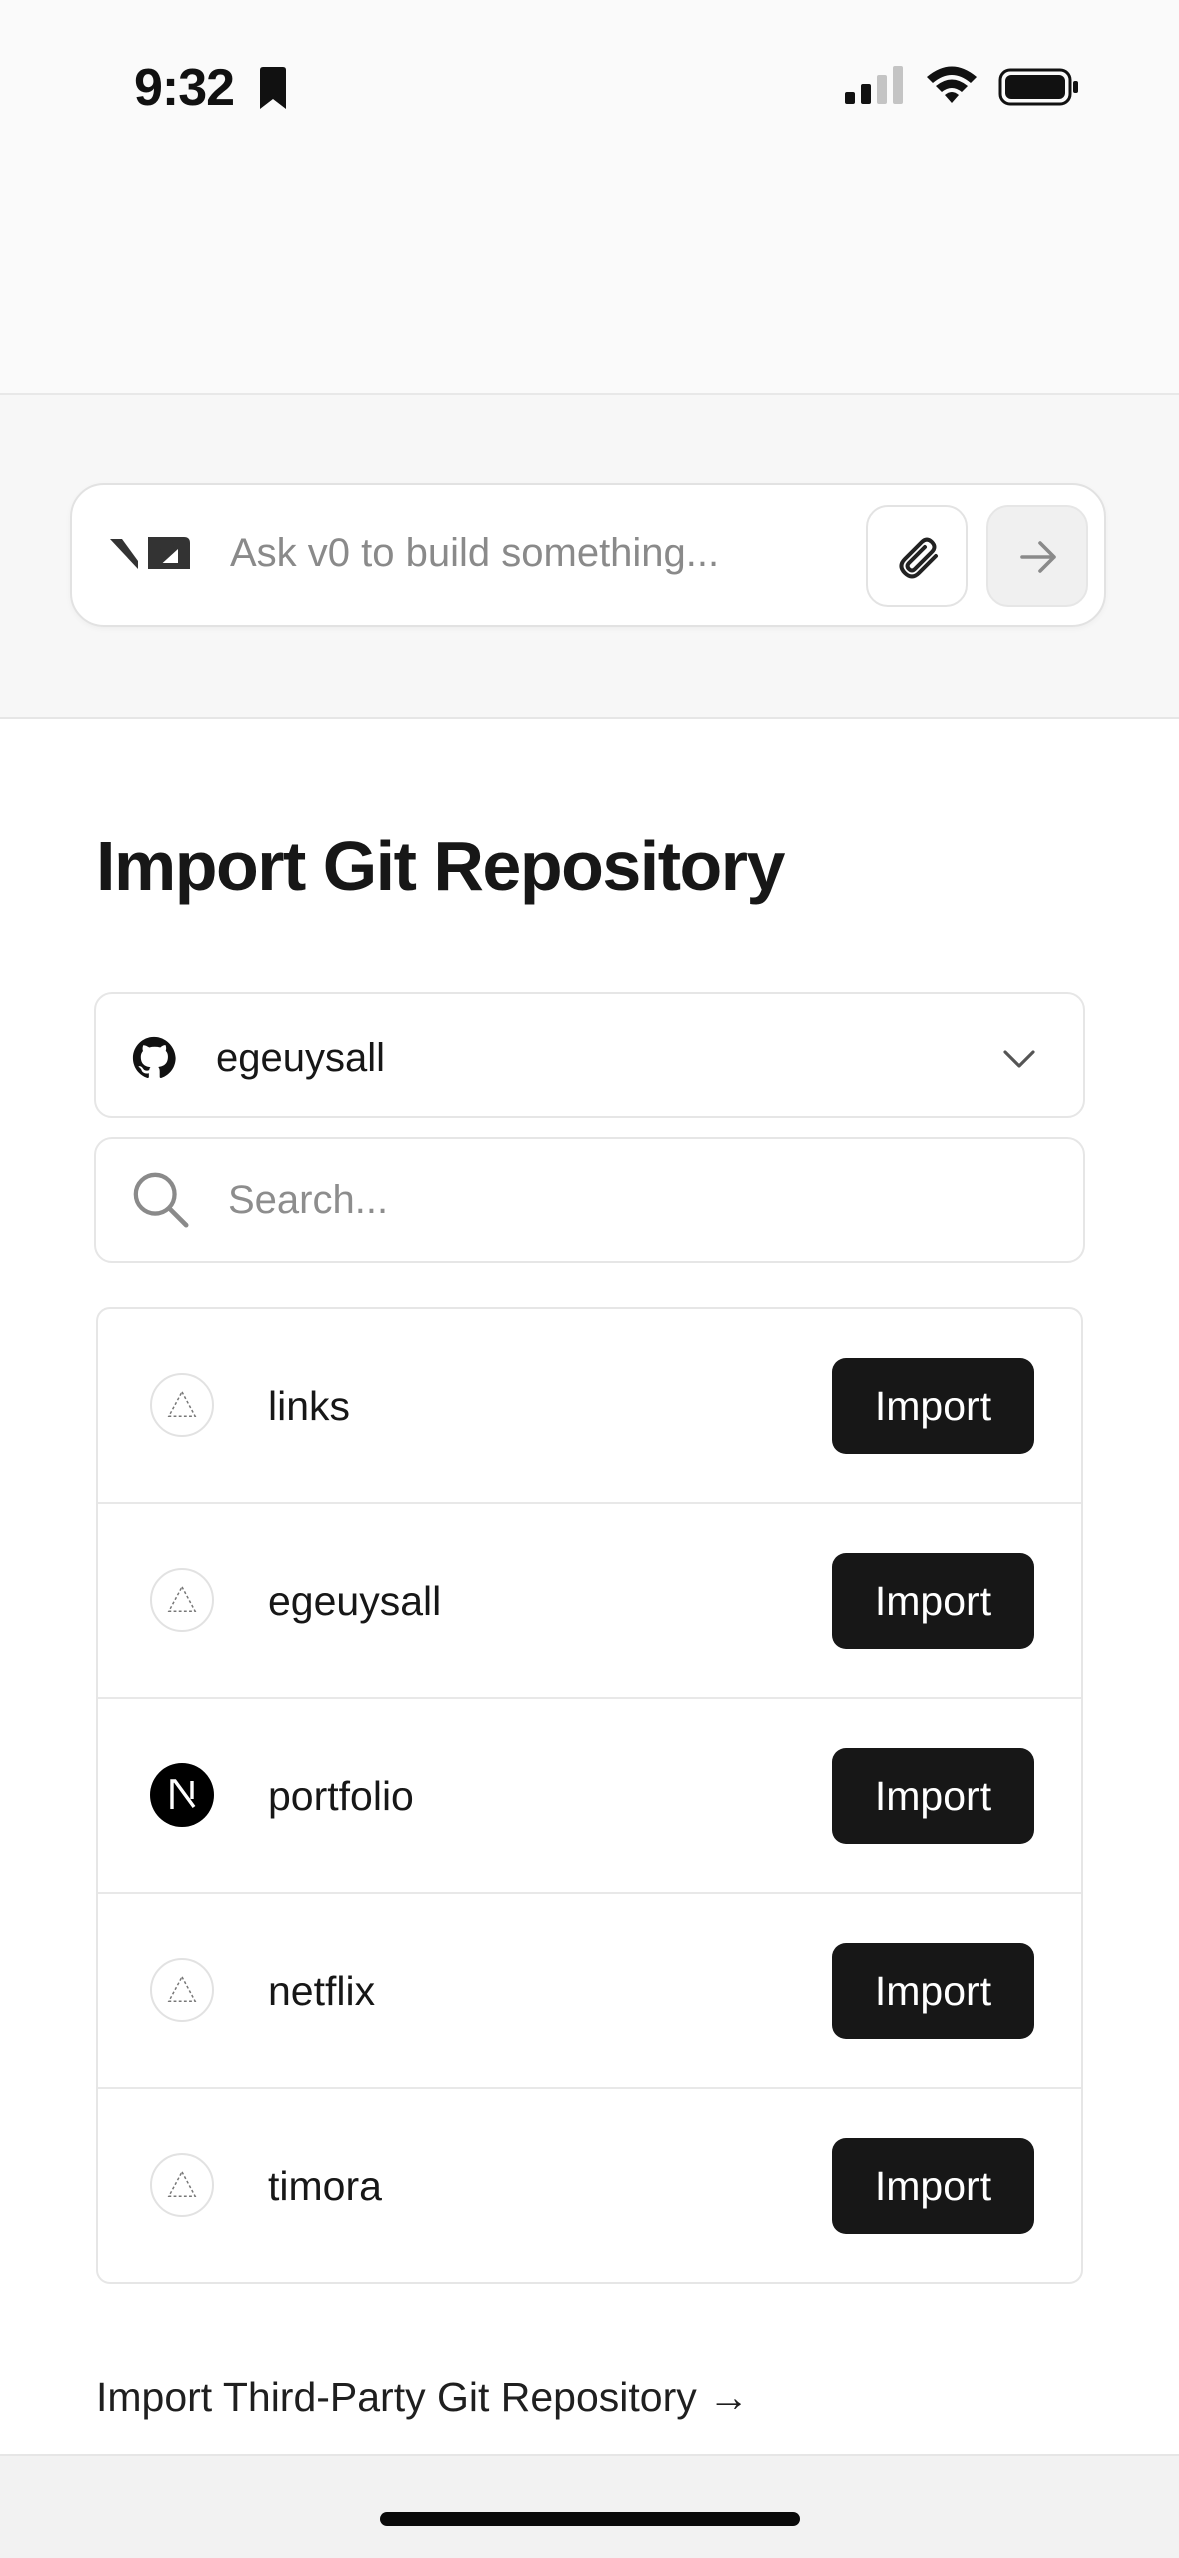  I want to click on arrow-right-icon, so click(1038, 557).